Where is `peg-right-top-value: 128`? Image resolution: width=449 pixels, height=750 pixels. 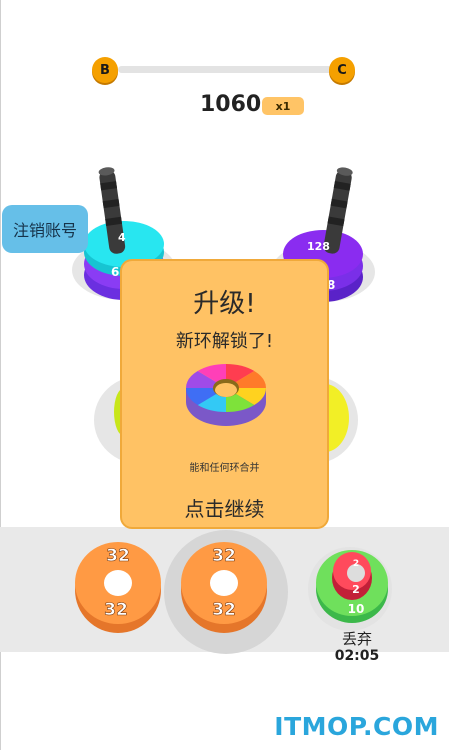 peg-right-top-value: 128 is located at coordinates (318, 246).